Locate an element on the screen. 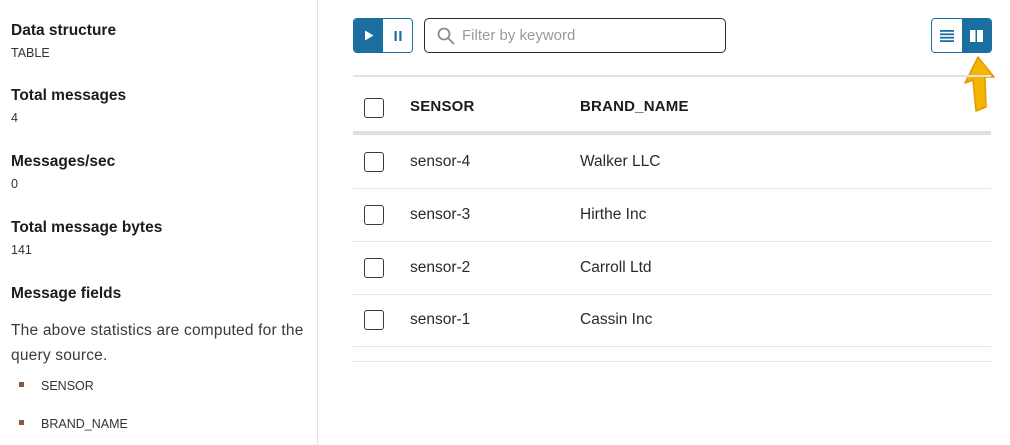  stat-value-total-message-bytes: 141 is located at coordinates (21, 250).